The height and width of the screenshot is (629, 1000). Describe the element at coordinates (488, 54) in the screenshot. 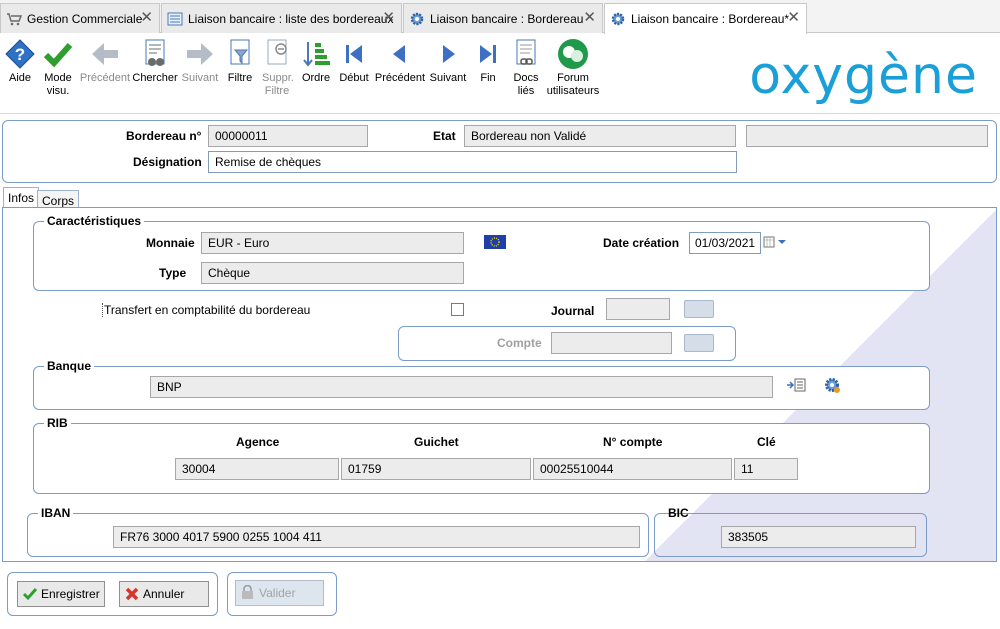

I see `last-icon` at that location.